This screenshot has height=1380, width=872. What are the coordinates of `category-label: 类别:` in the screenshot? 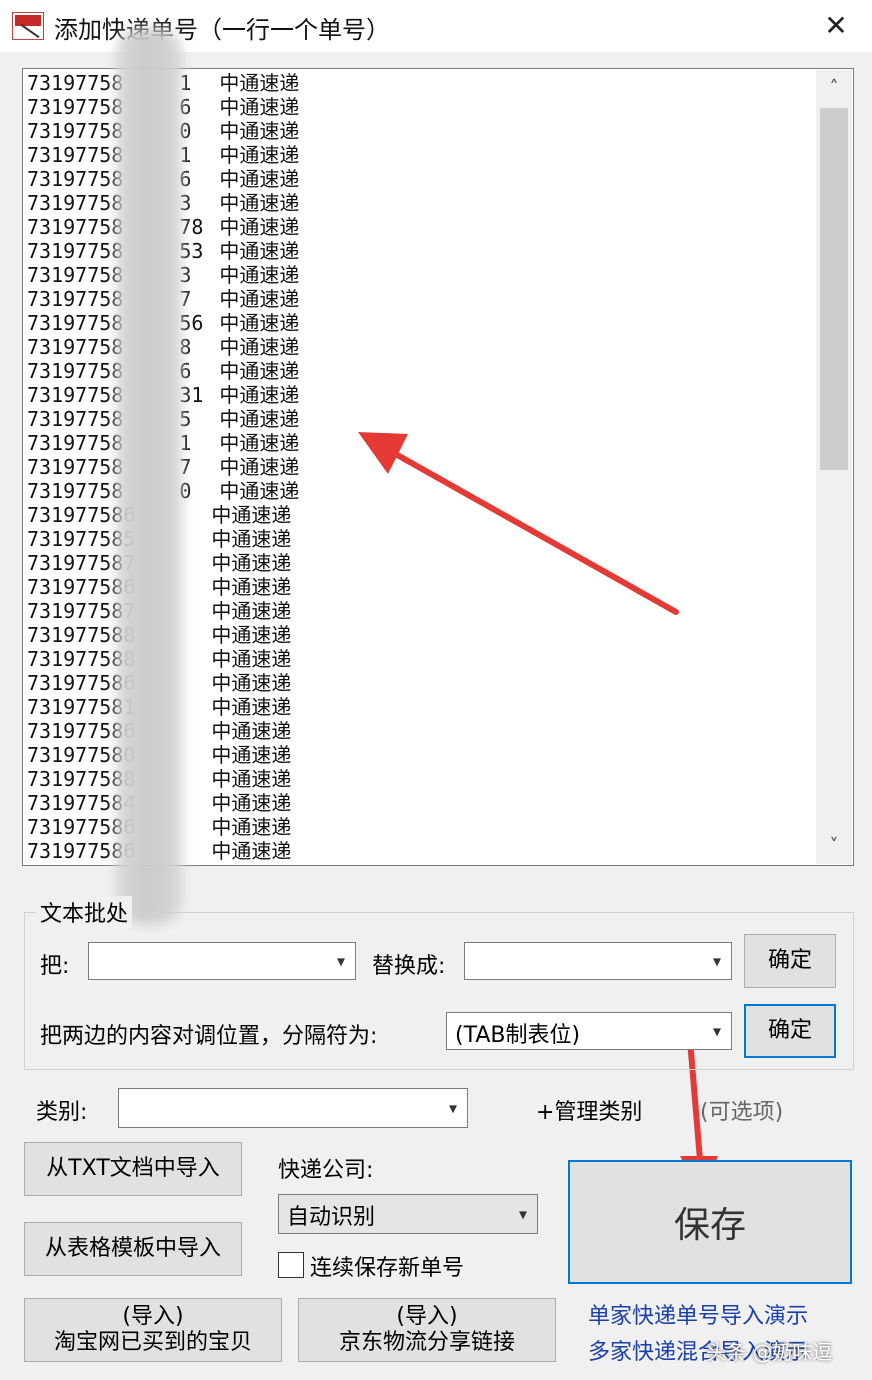 It's located at (62, 1112).